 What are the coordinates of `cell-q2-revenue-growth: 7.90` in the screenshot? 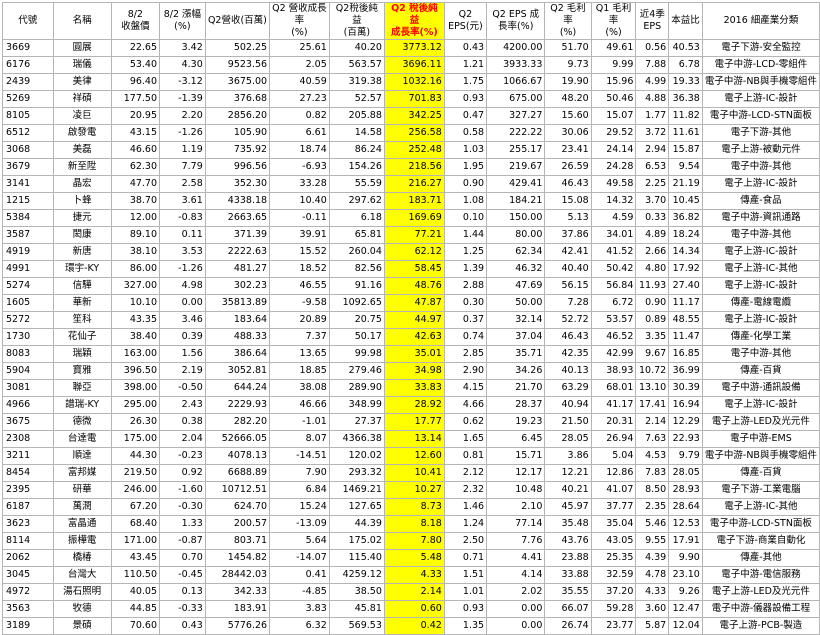 It's located at (299, 473).